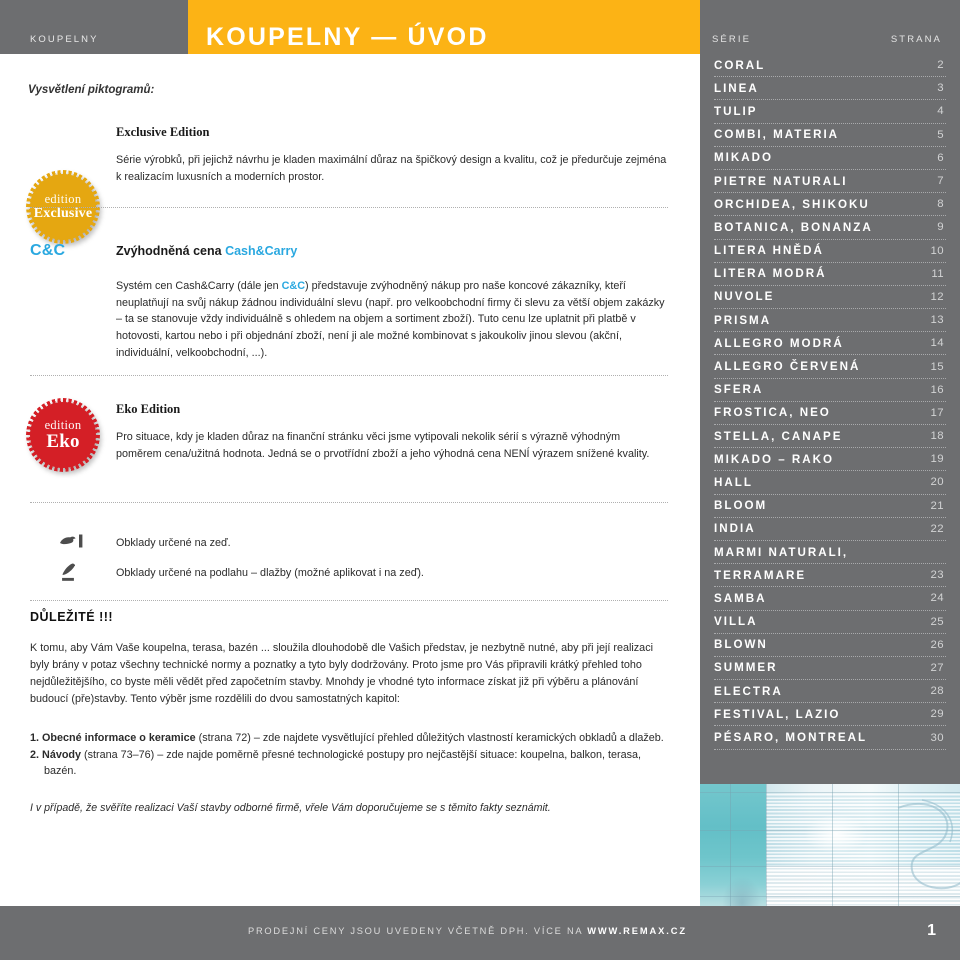 This screenshot has width=960, height=960. Describe the element at coordinates (171, 251) in the screenshot. I see `cash-carry-title-plain: Zvýhodněná cena` at that location.